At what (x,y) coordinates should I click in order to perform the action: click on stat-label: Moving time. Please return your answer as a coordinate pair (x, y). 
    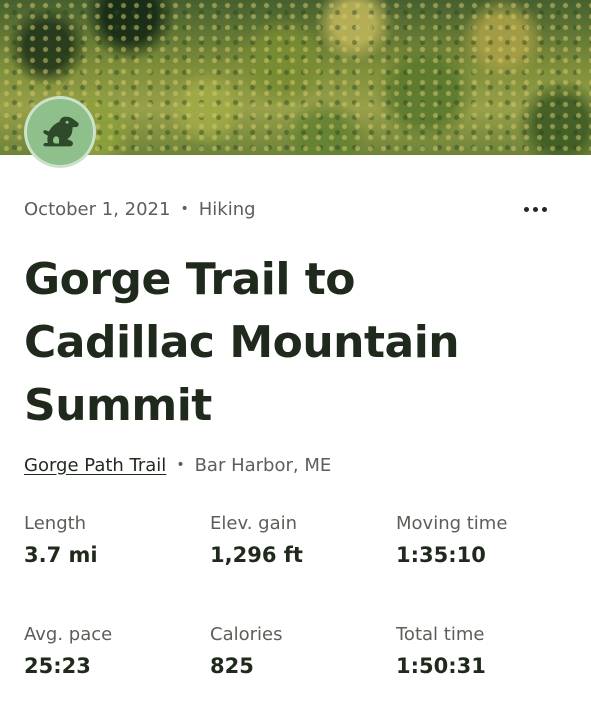
    Looking at the image, I should click on (452, 523).